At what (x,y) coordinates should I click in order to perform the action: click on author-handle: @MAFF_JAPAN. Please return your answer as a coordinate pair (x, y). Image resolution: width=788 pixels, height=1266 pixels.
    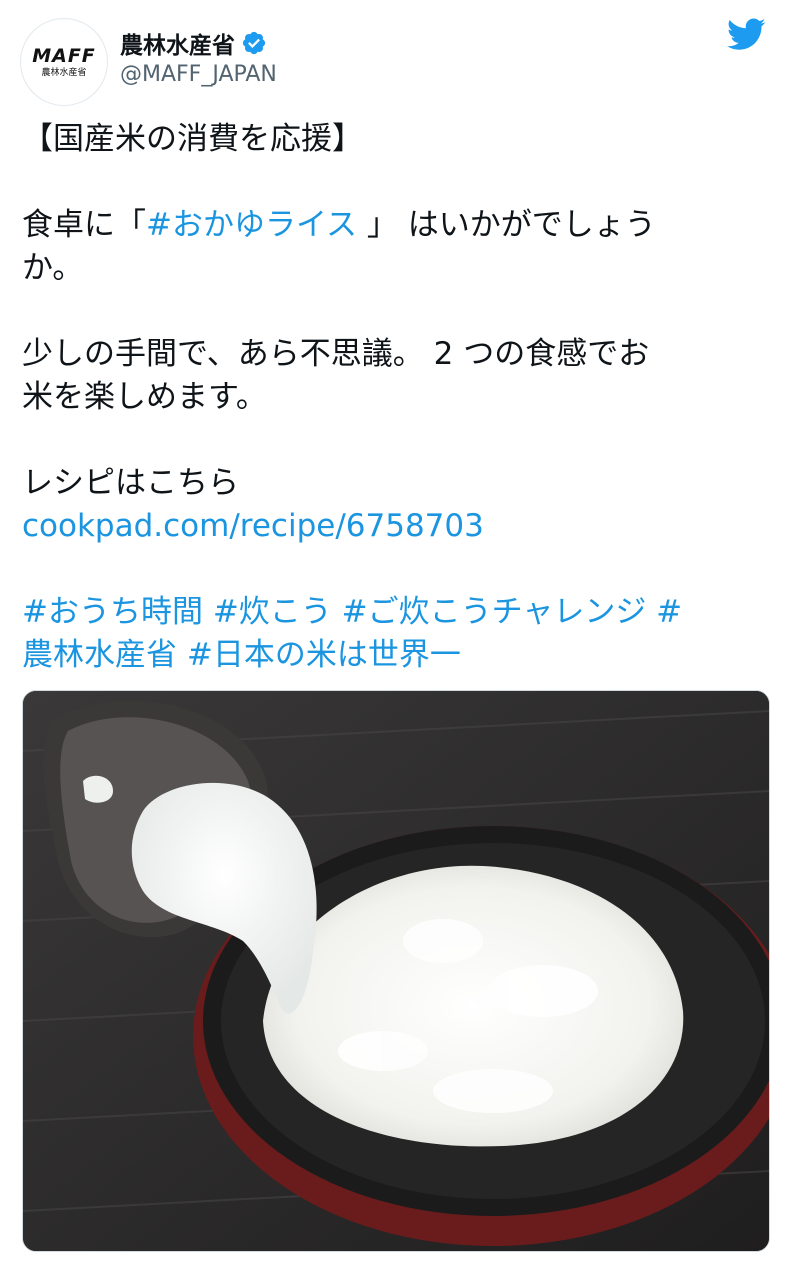
    Looking at the image, I should click on (198, 74).